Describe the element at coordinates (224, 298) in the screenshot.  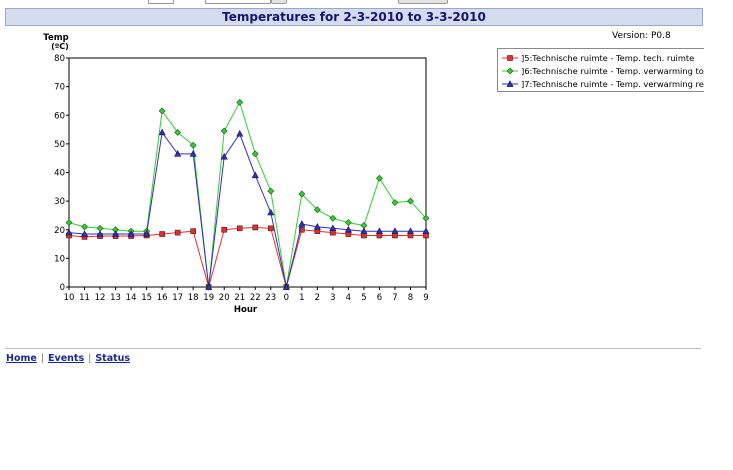
I see `x-tick-label: 20` at that location.